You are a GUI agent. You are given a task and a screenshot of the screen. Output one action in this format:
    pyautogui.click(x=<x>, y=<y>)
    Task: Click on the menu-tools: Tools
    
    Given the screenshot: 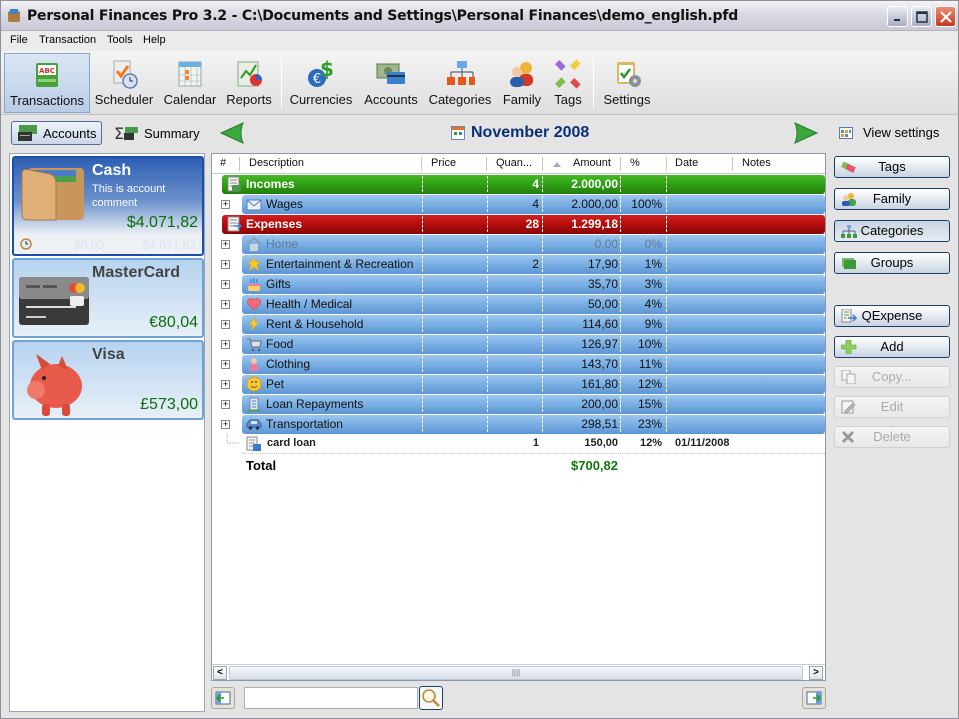 What is the action you would take?
    pyautogui.click(x=120, y=40)
    